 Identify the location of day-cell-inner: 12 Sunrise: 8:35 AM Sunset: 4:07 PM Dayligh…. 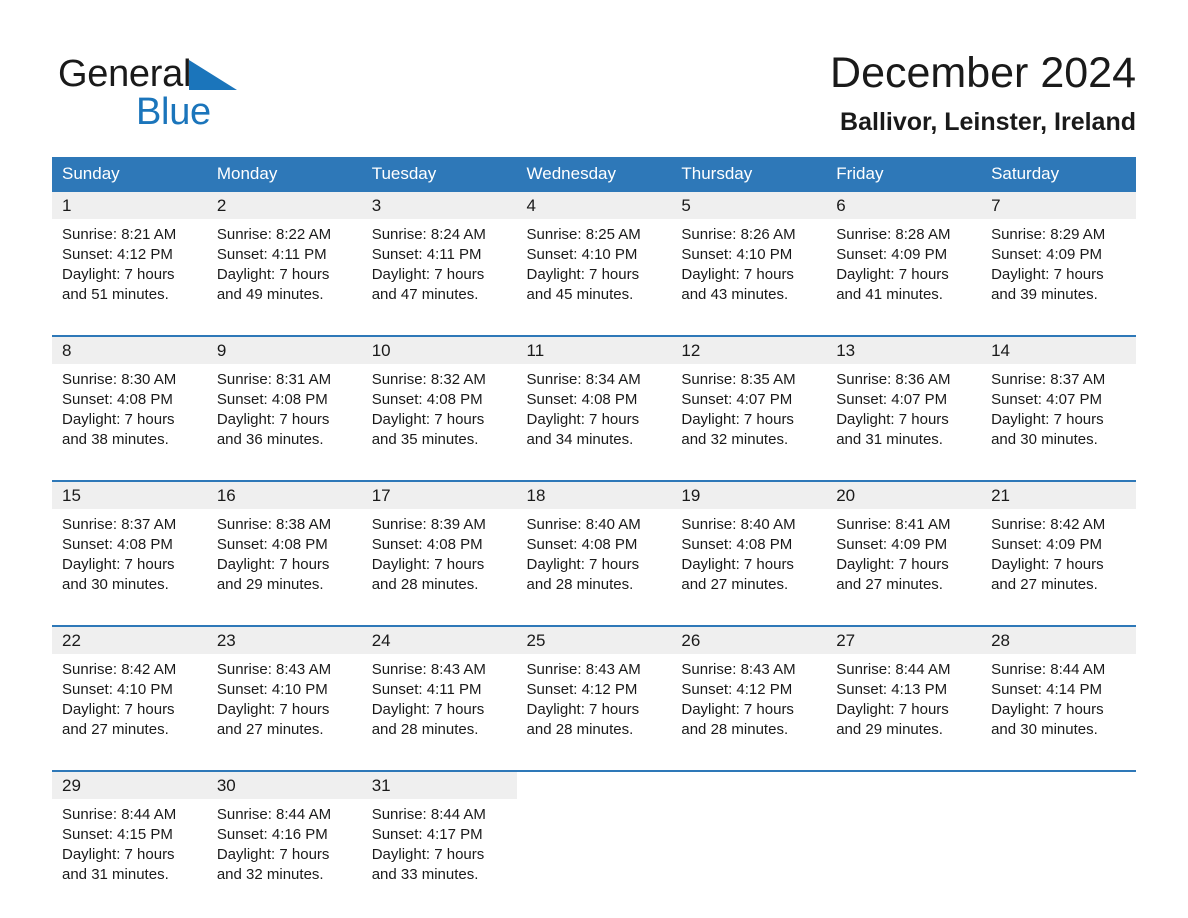
(749, 403).